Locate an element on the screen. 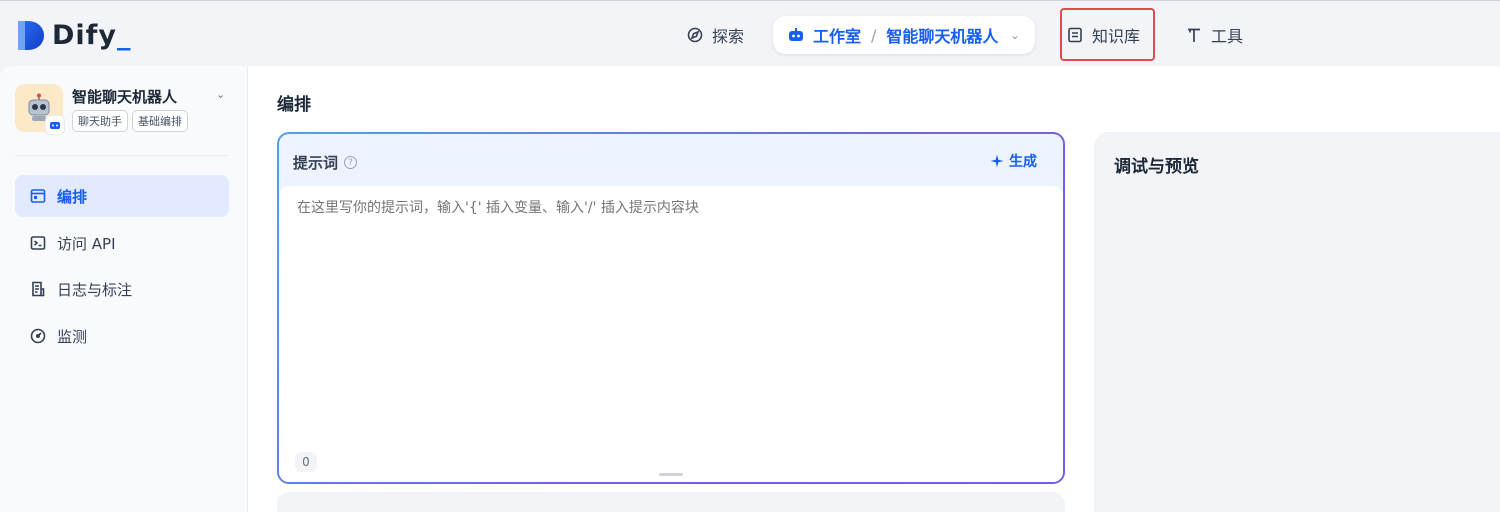  sidebar-item-monitor: 监测 is located at coordinates (122, 336).